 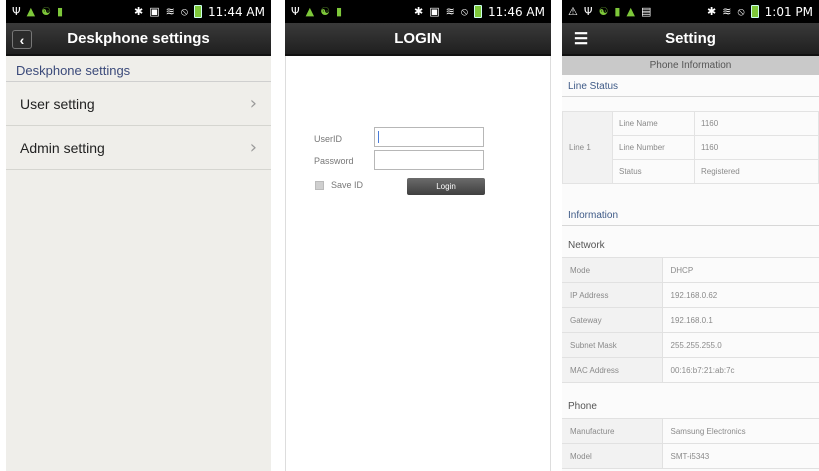 I want to click on table-row: Mode DHCP, so click(x=690, y=270).